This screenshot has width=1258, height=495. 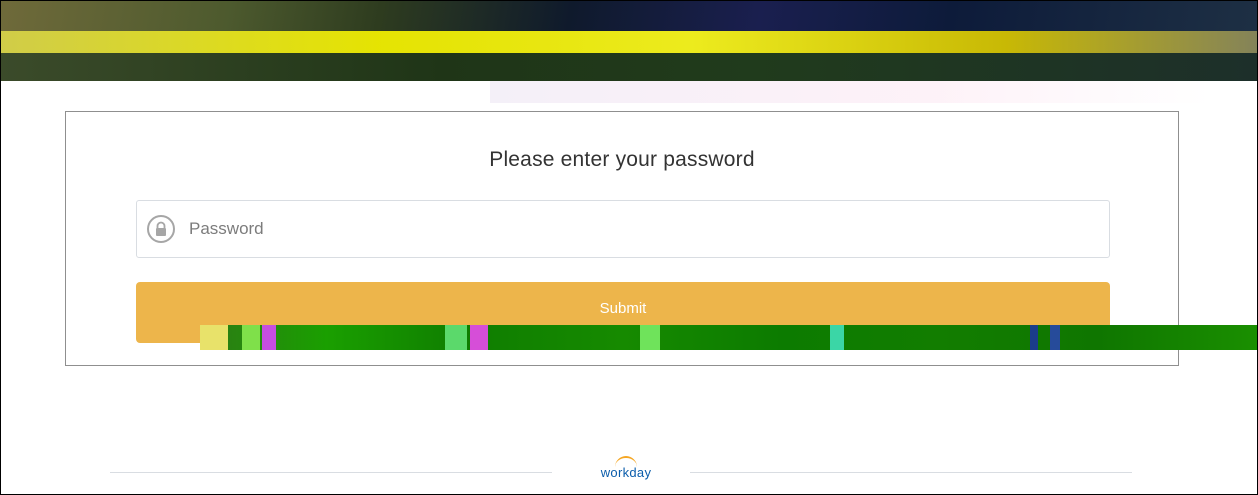 I want to click on password-field, so click(x=623, y=229).